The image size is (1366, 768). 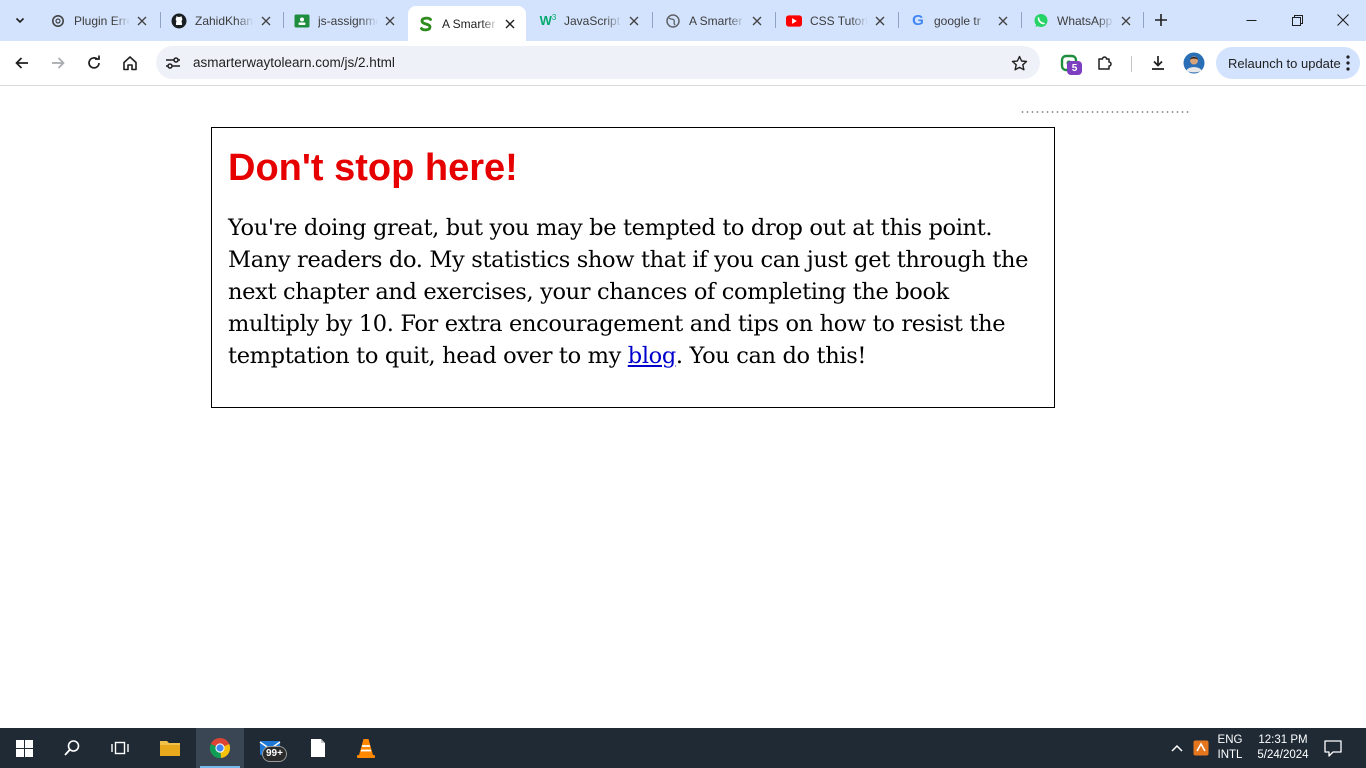 I want to click on tab-title: google tr, so click(x=957, y=20).